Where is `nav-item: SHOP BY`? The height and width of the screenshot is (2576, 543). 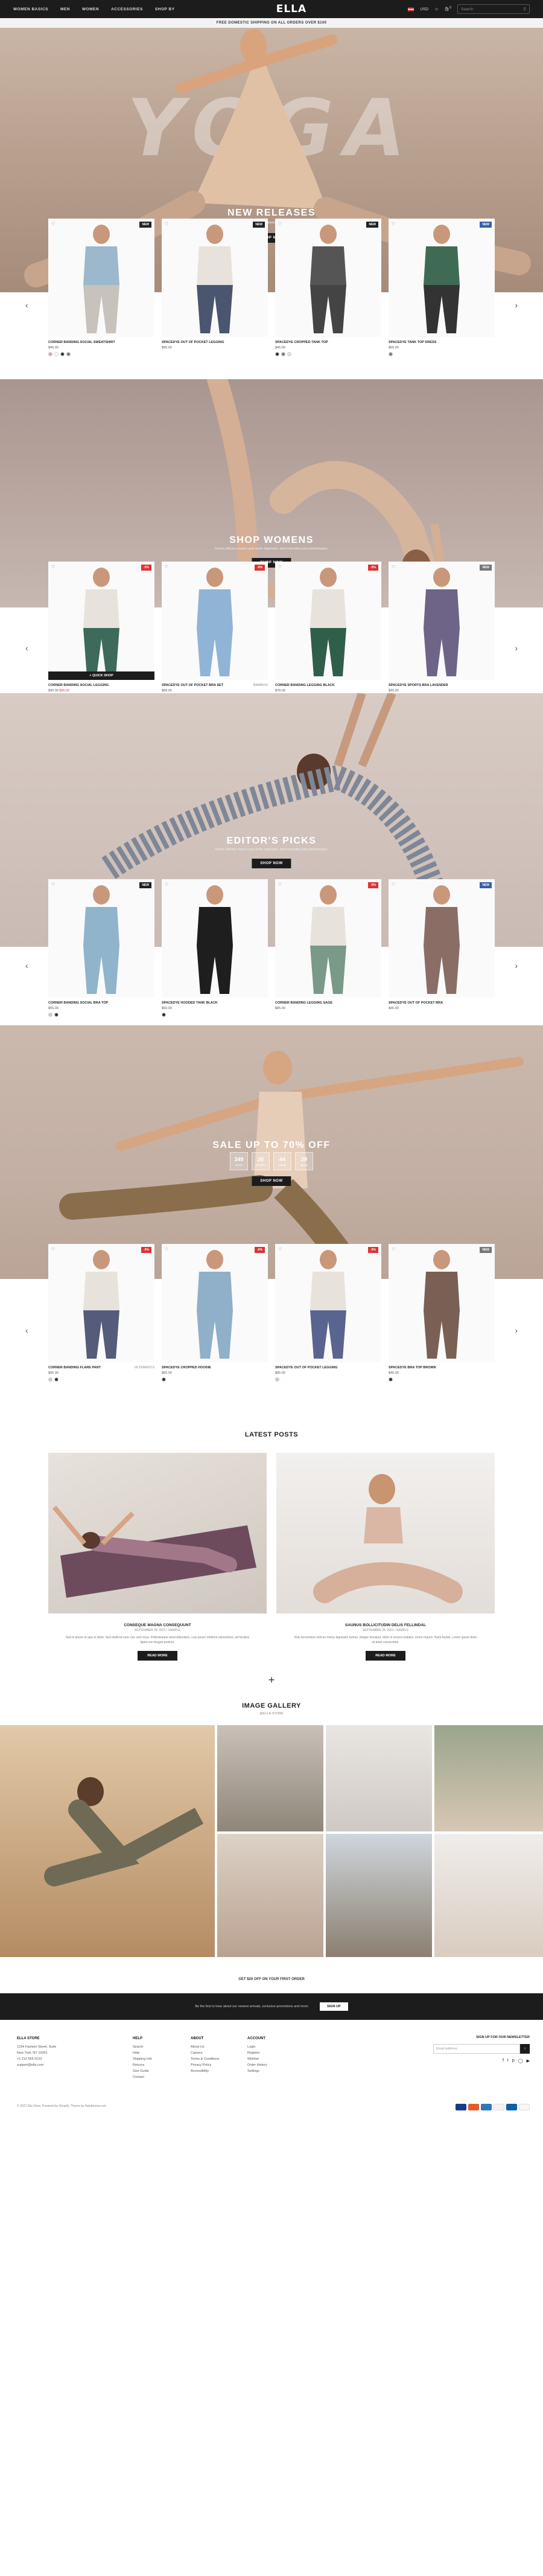
nav-item: SHOP BY is located at coordinates (165, 9).